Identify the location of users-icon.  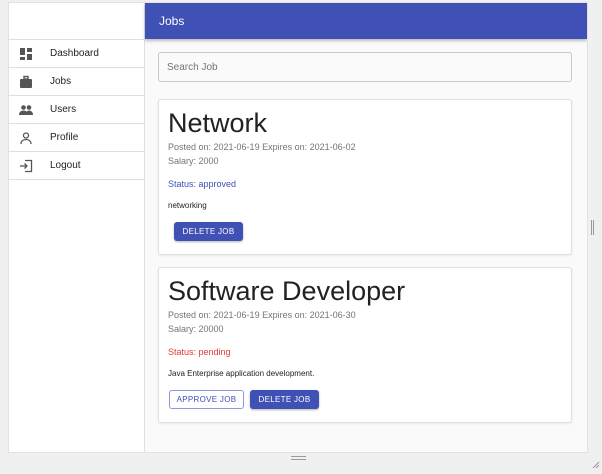
(26, 110).